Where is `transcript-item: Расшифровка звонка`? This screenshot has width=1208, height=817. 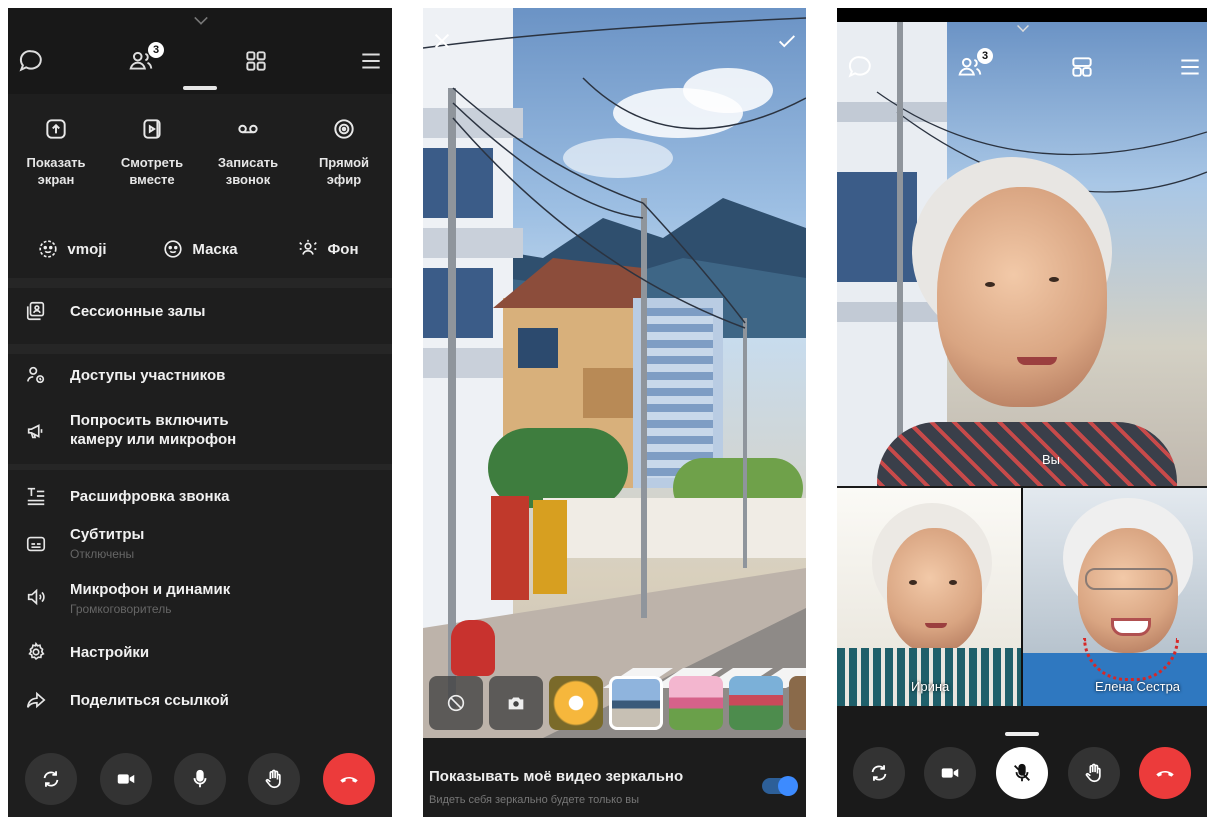
transcript-item: Расшифровка звонка is located at coordinates (200, 499).